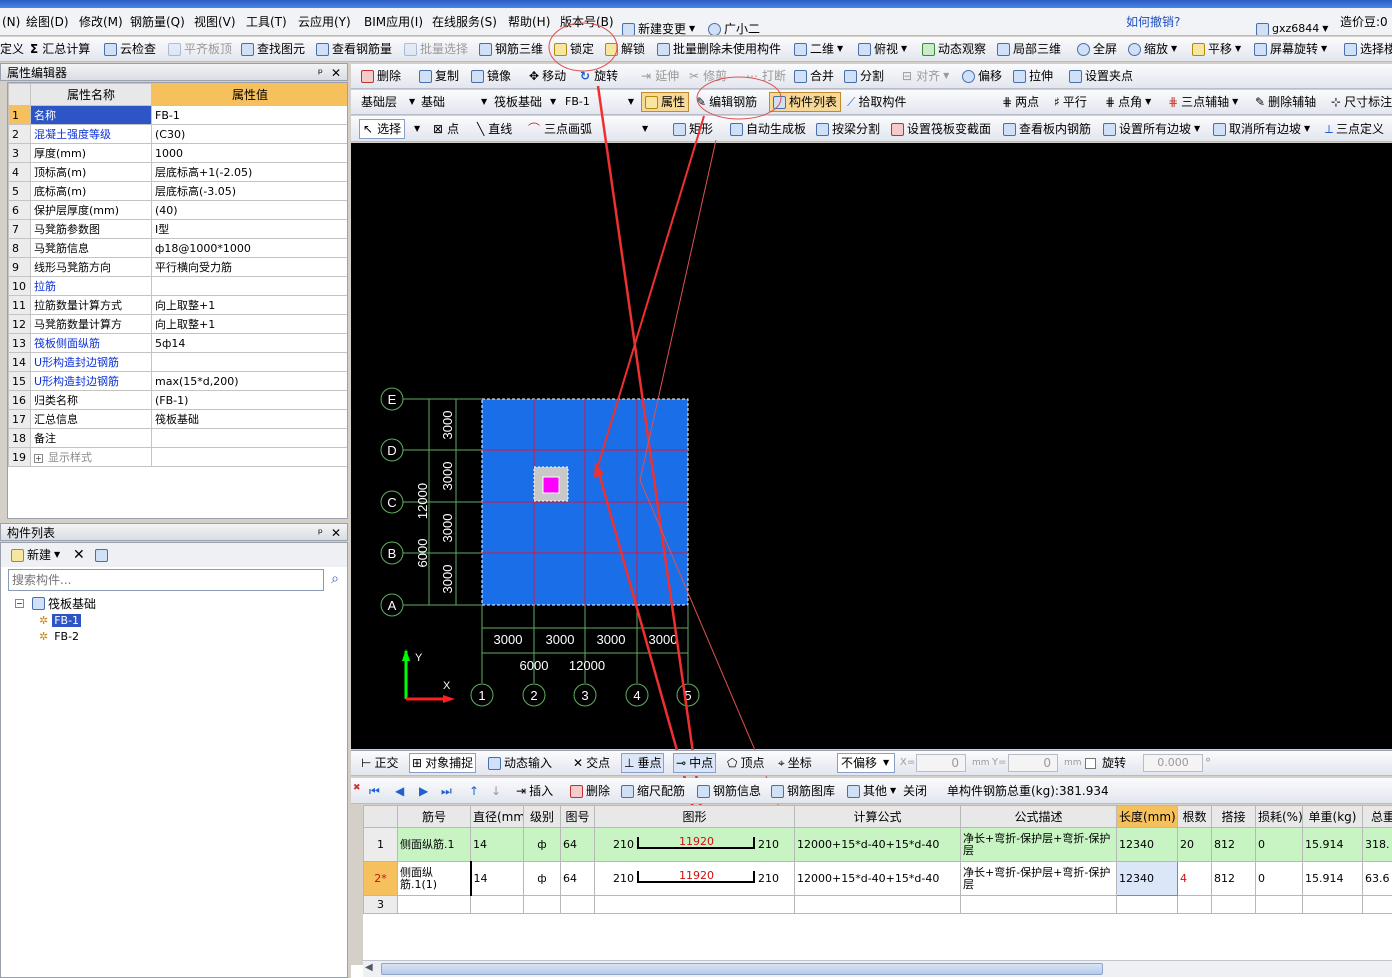 The height and width of the screenshot is (978, 1392). What do you see at coordinates (1216, 49) in the screenshot?
I see `pan-dropdown: 平移 ▼` at bounding box center [1216, 49].